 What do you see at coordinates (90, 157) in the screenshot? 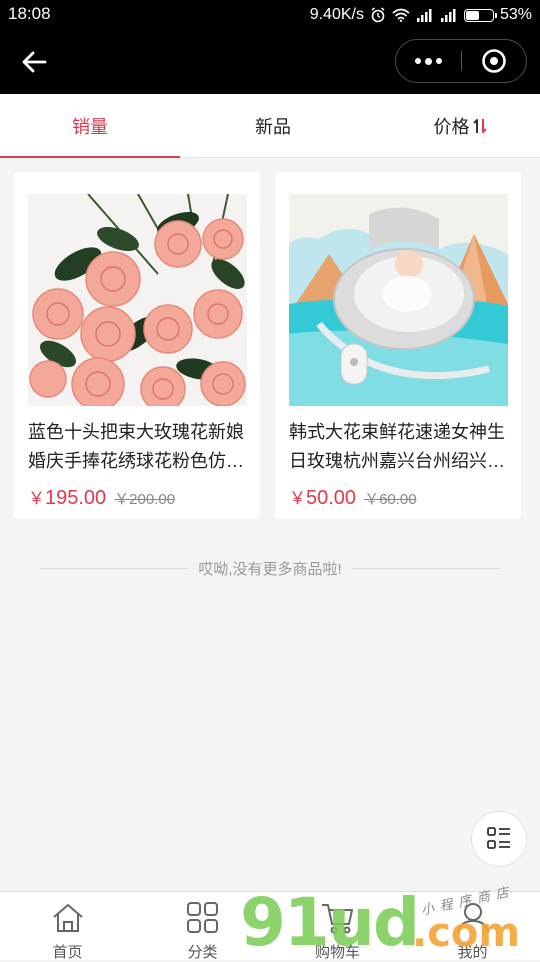
I see `active-tab-indicator` at bounding box center [90, 157].